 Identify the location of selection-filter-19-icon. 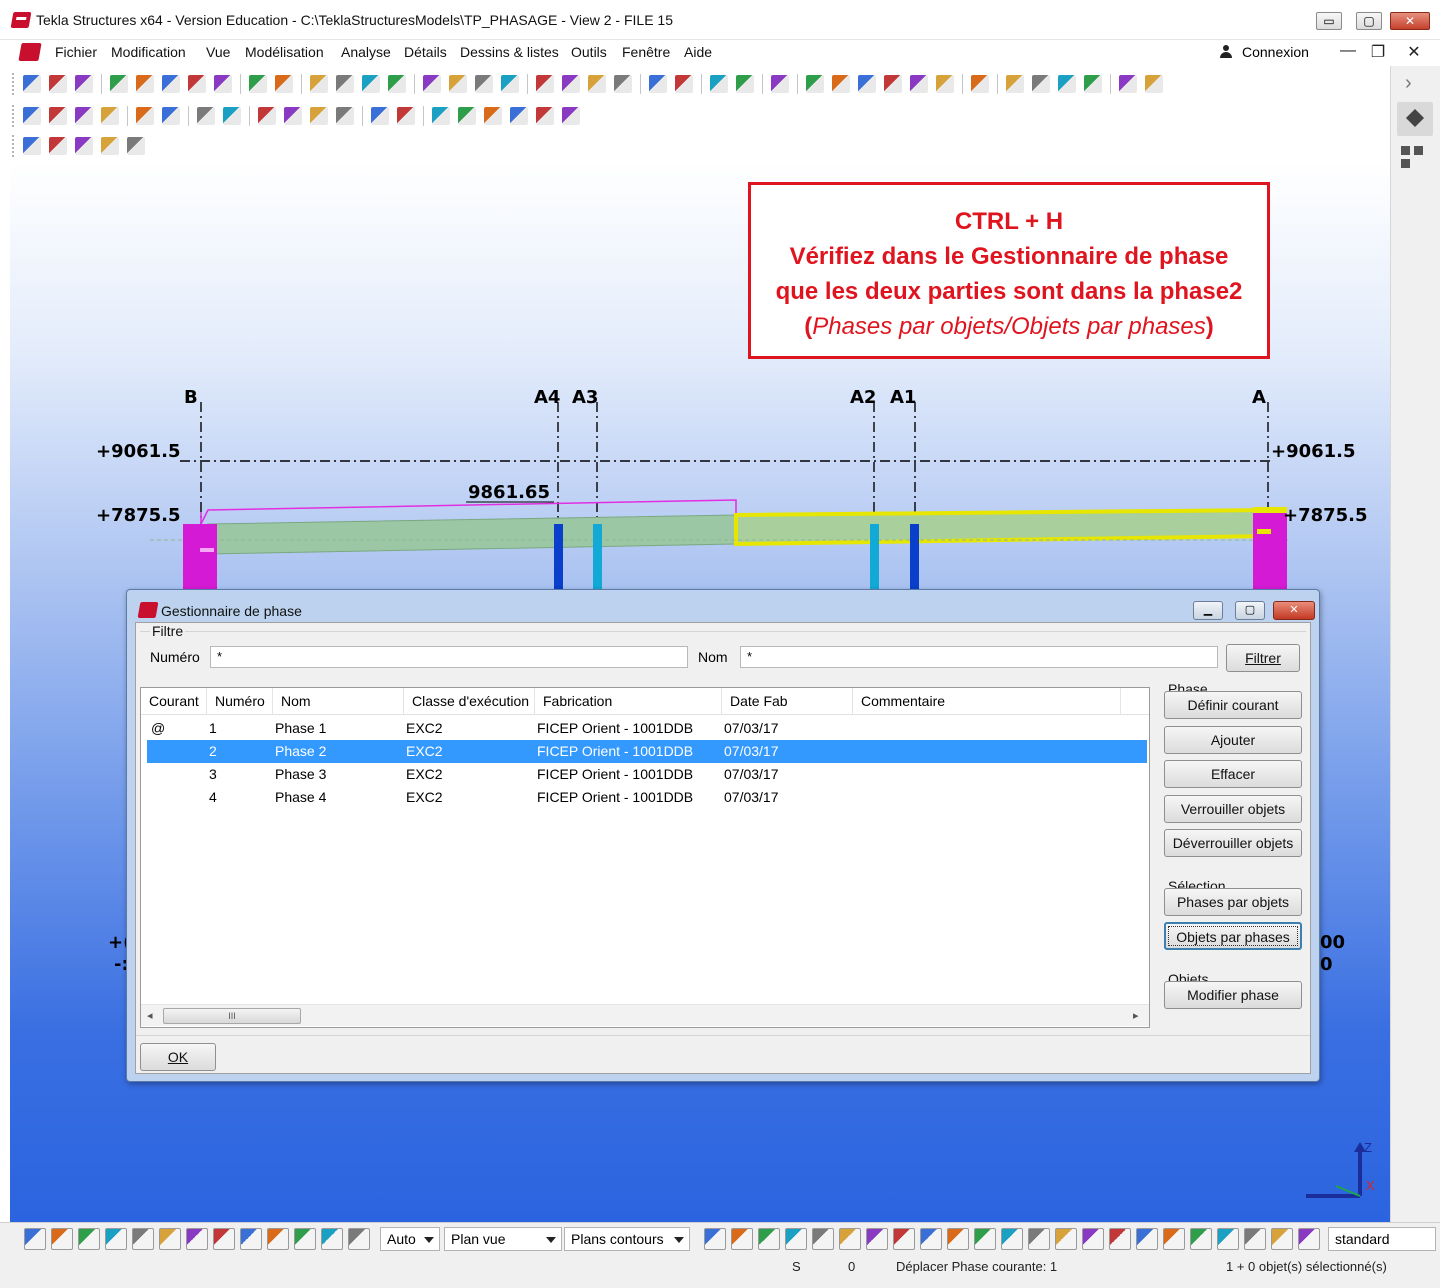
(1201, 1239).